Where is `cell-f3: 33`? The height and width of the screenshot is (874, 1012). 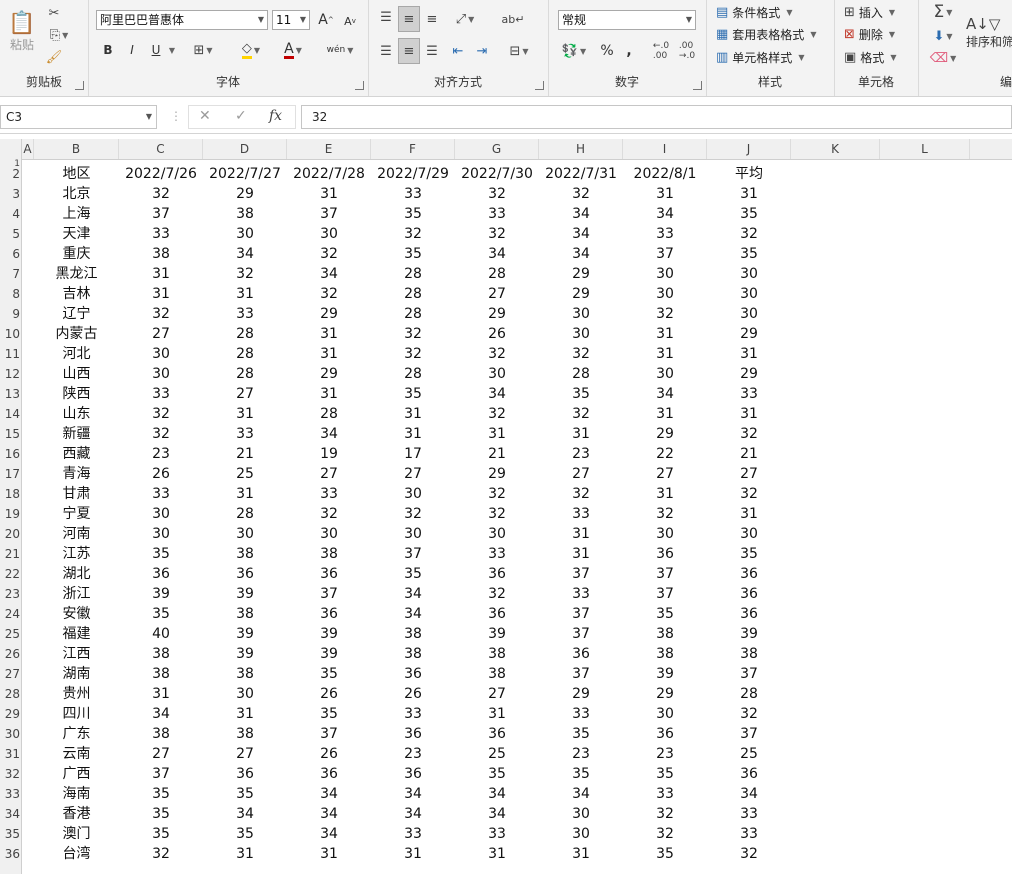
cell-f3: 33 is located at coordinates (413, 194).